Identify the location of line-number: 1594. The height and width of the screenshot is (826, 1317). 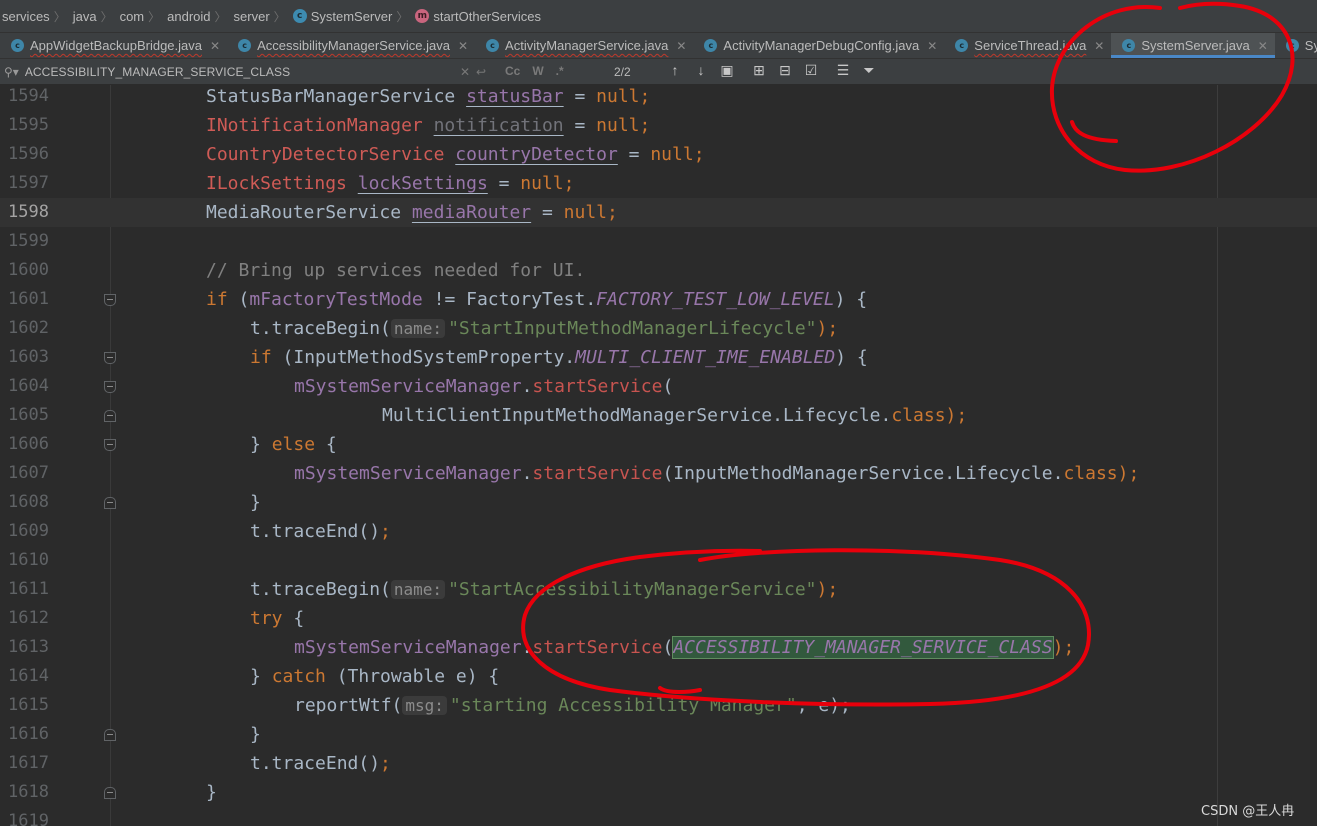
(28, 96).